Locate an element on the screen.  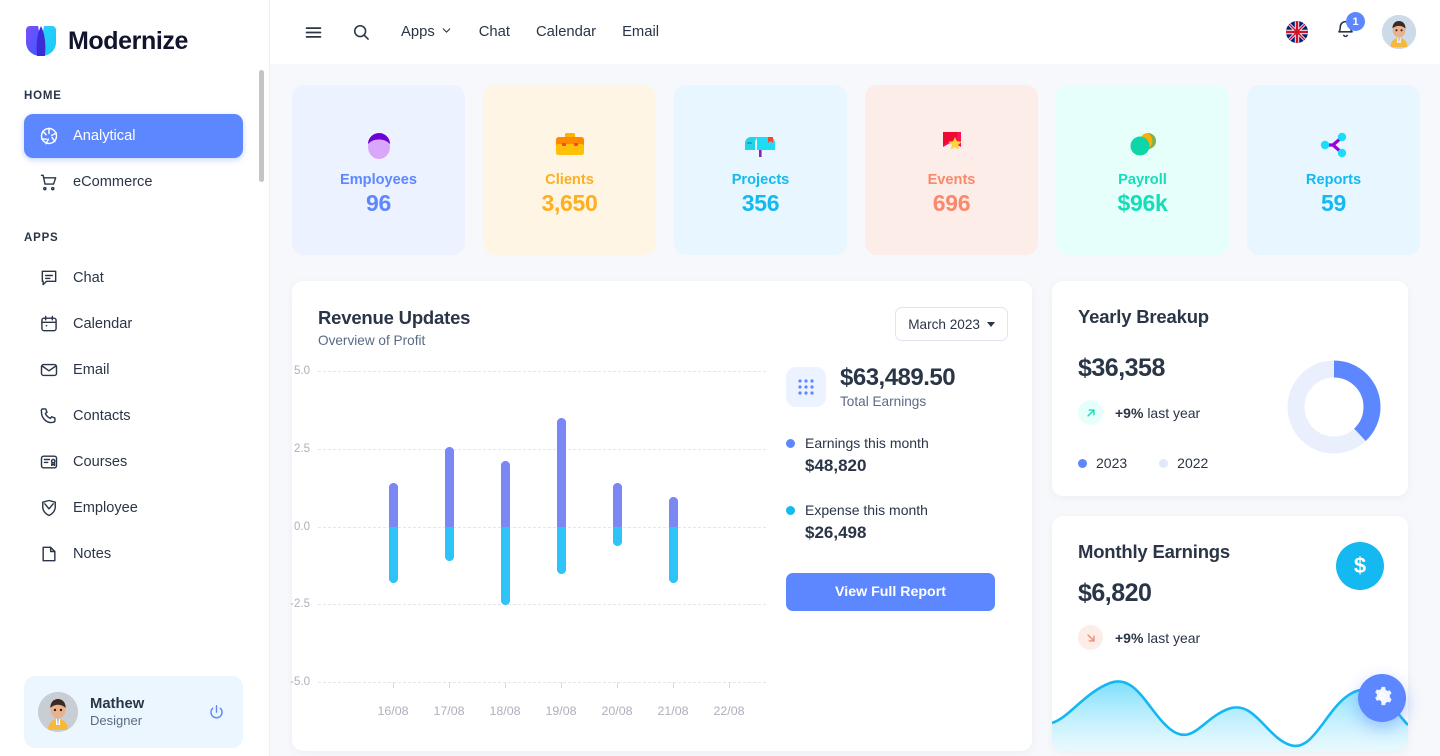
total-earnings-text: $63,489.50 Total Earnings is located at coordinates (898, 386).